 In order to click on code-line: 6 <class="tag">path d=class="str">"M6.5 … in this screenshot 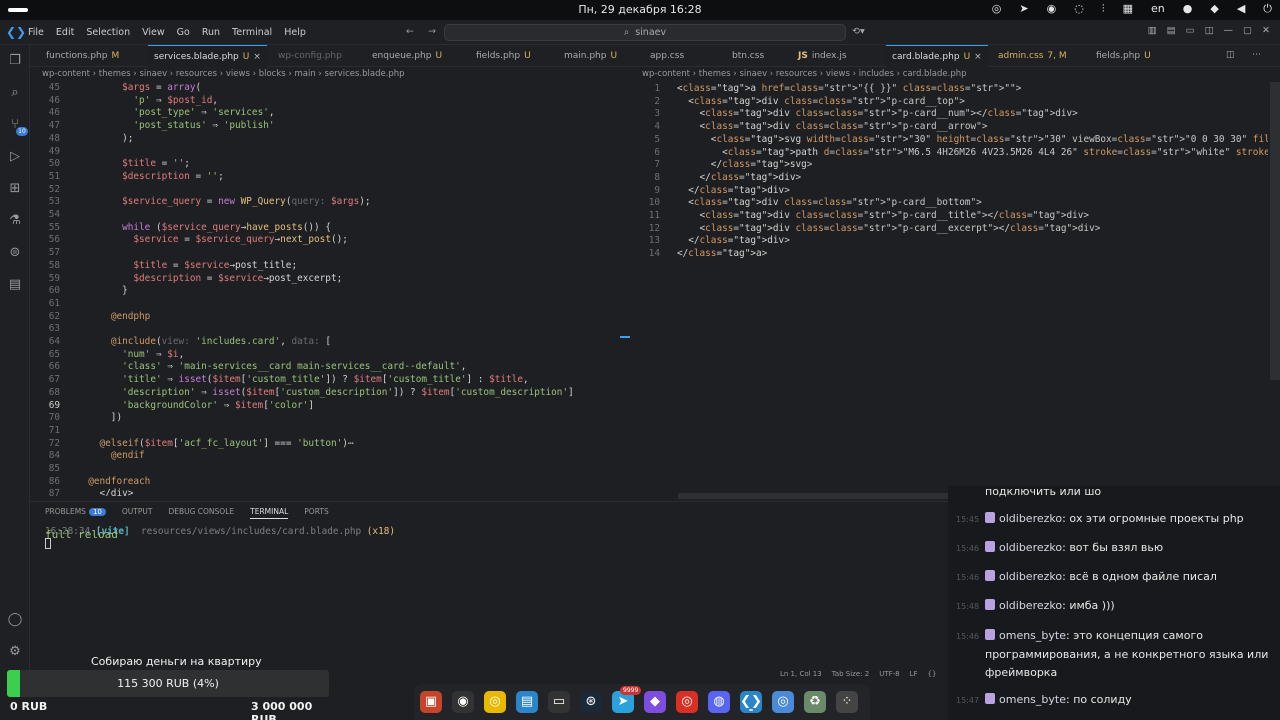, I will do `click(953, 153)`.